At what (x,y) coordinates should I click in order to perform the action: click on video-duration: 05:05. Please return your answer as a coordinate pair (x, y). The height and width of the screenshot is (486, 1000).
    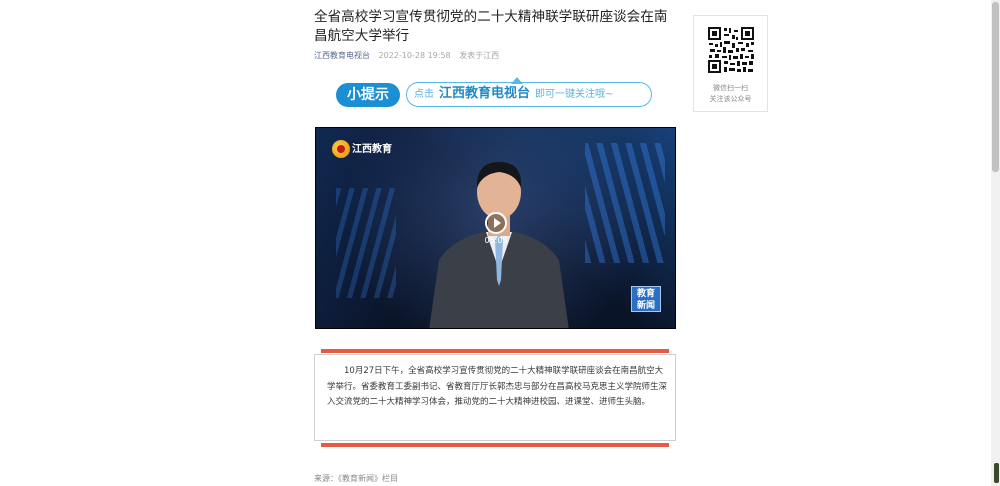
    Looking at the image, I should click on (496, 240).